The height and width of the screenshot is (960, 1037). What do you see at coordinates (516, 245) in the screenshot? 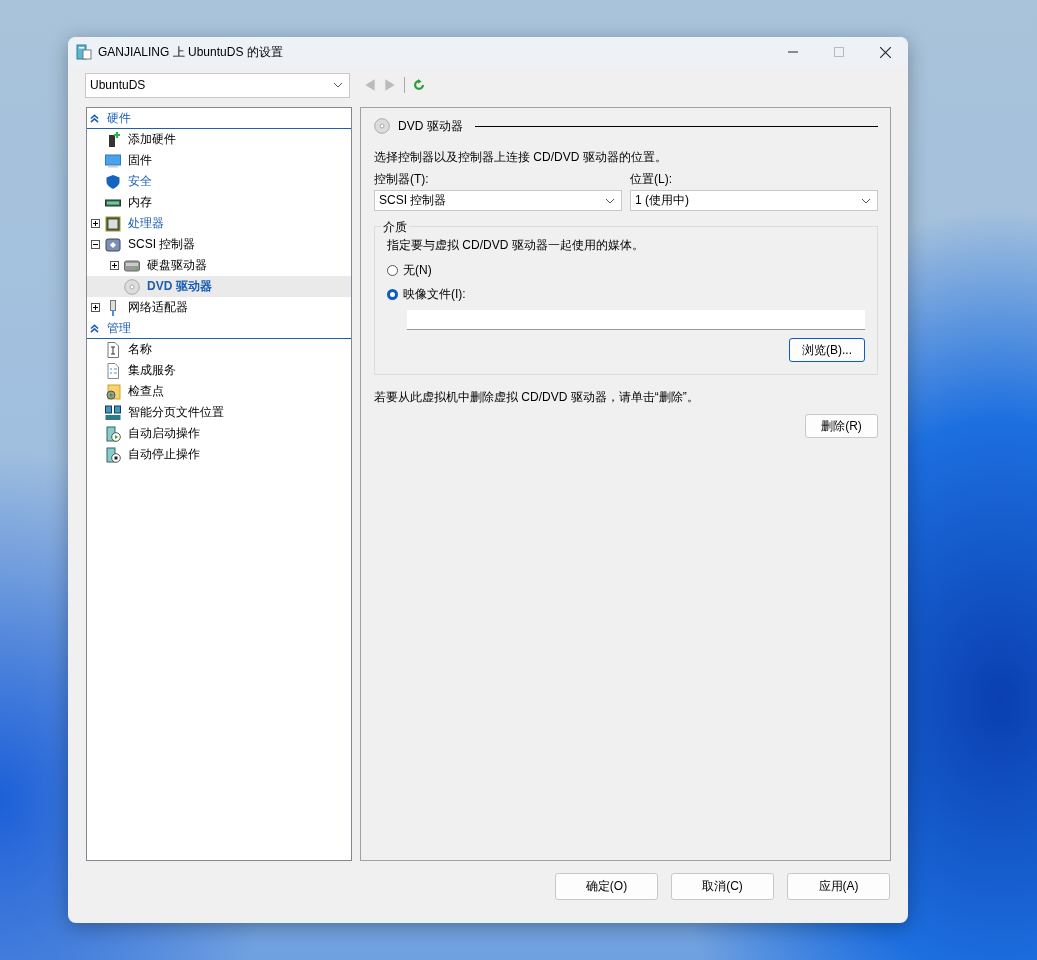
I see `media-description: 指定要与虚拟 CD/DVD 驱动器一起使用的媒体。` at bounding box center [516, 245].